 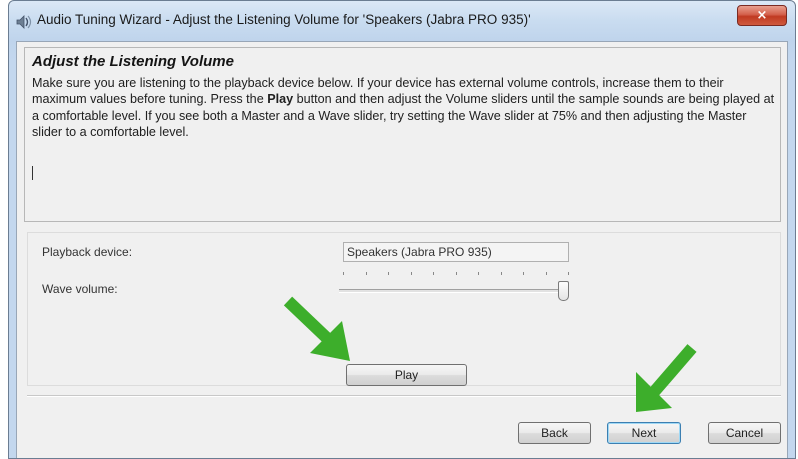 What do you see at coordinates (456, 252) in the screenshot?
I see `playback-device-field: Speakers (Jabra PRO 935)` at bounding box center [456, 252].